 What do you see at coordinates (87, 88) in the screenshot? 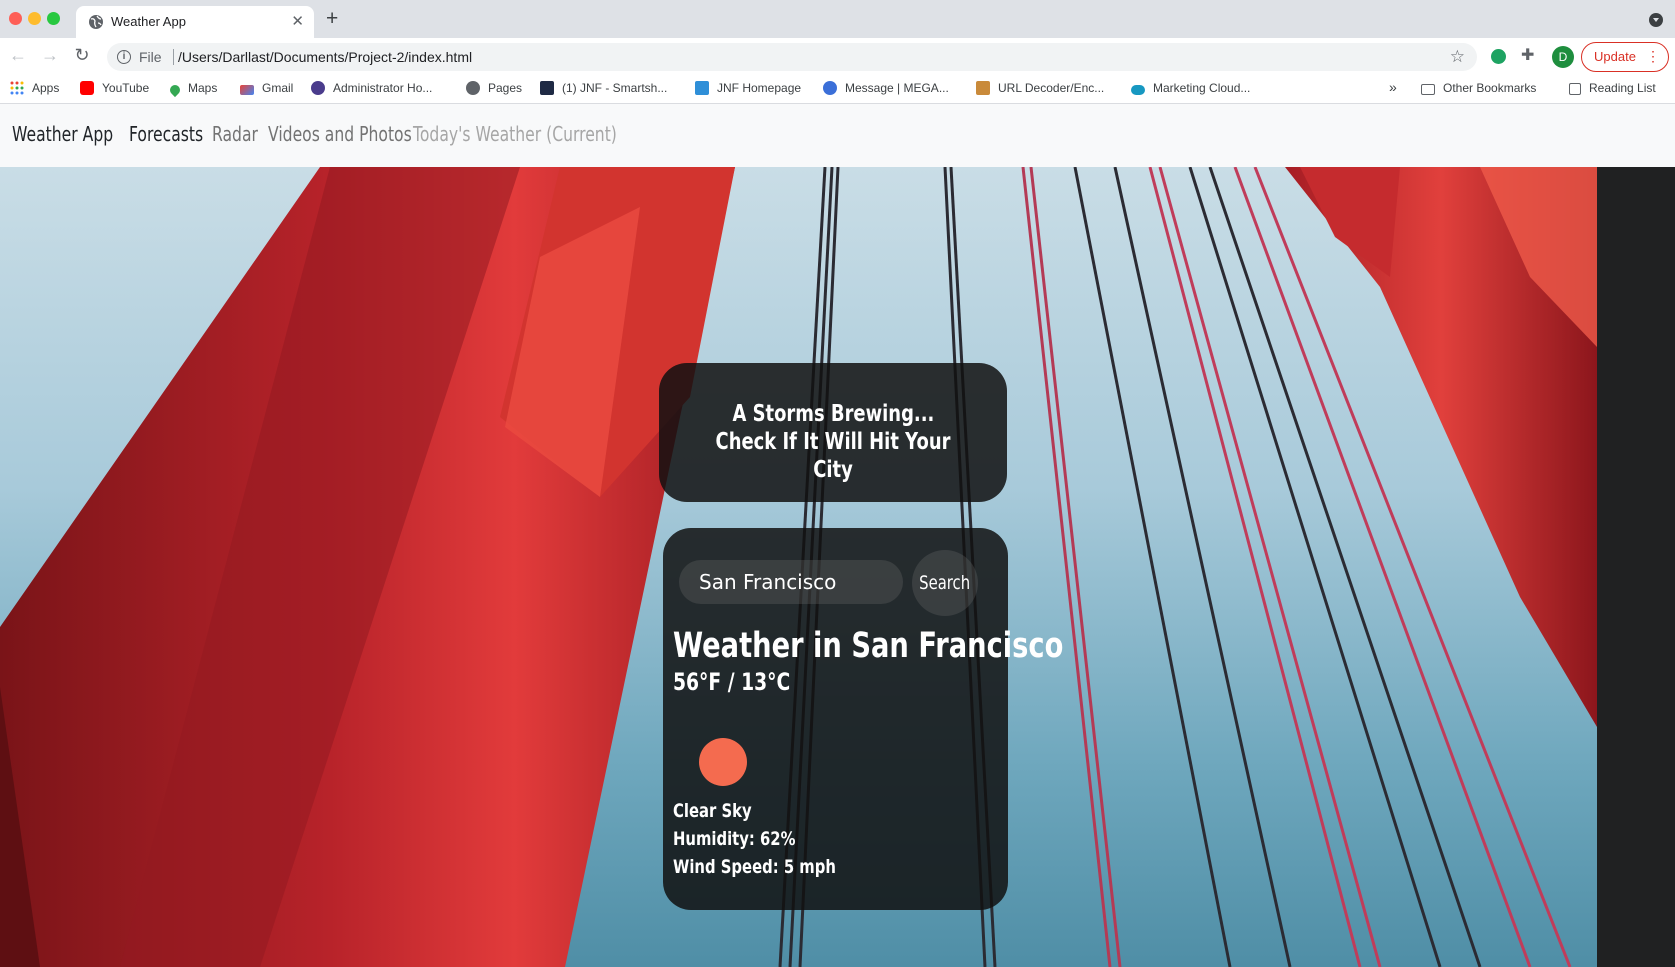
I see `youtube-icon` at bounding box center [87, 88].